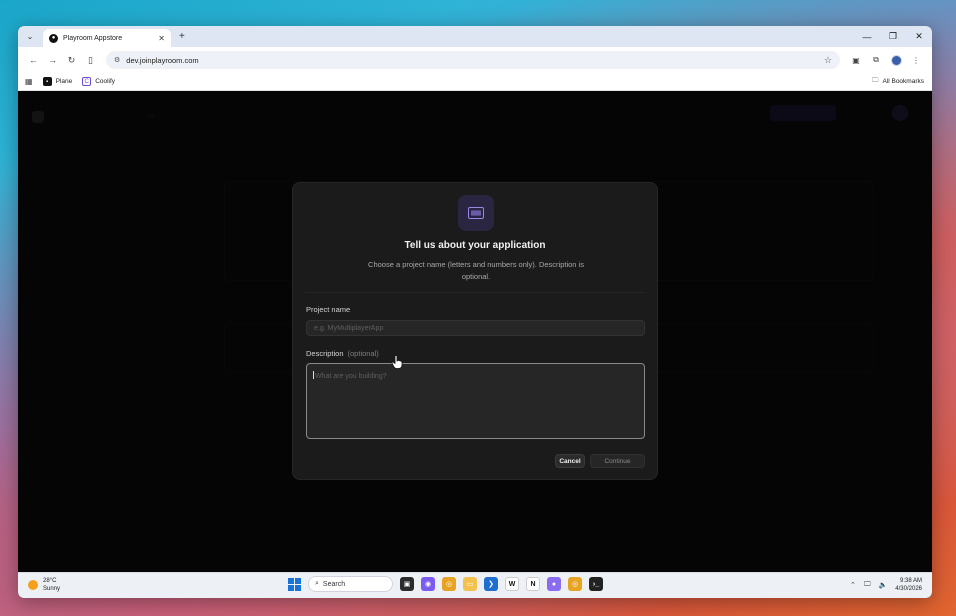 The height and width of the screenshot is (616, 956). Describe the element at coordinates (47, 81) in the screenshot. I see `plane-icon: ▪` at that location.